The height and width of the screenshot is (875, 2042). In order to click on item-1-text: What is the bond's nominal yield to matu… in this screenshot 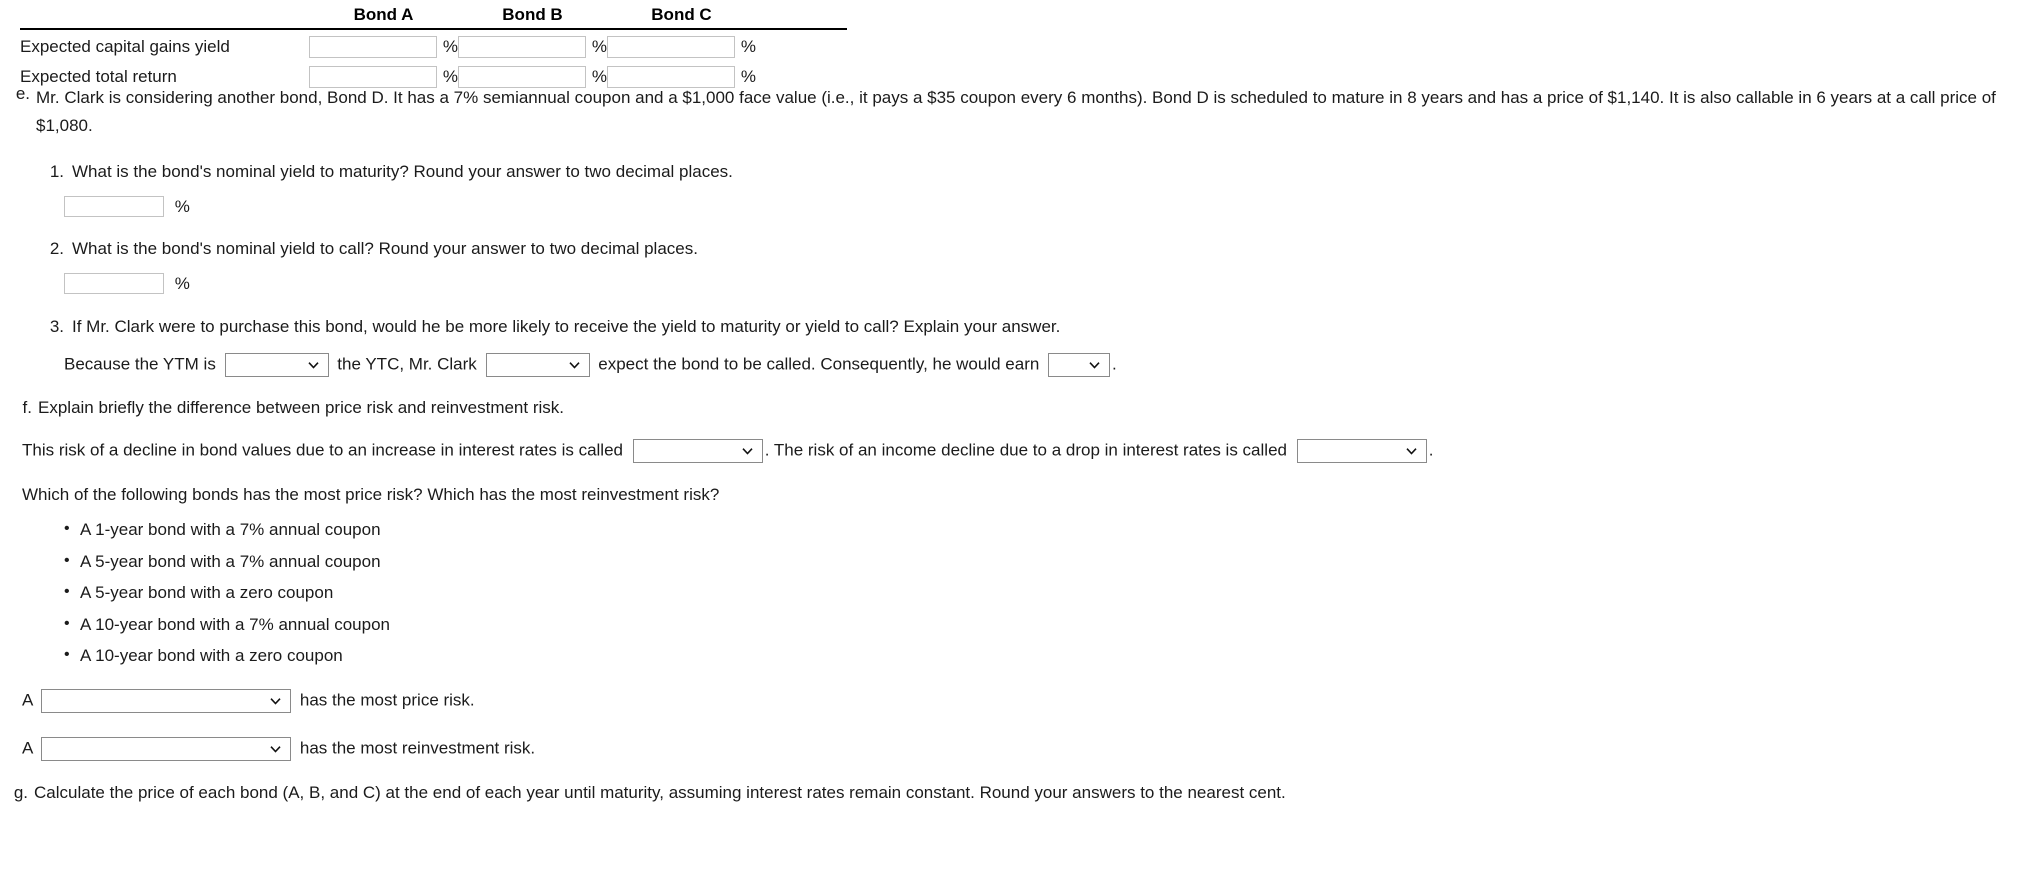, I will do `click(402, 171)`.